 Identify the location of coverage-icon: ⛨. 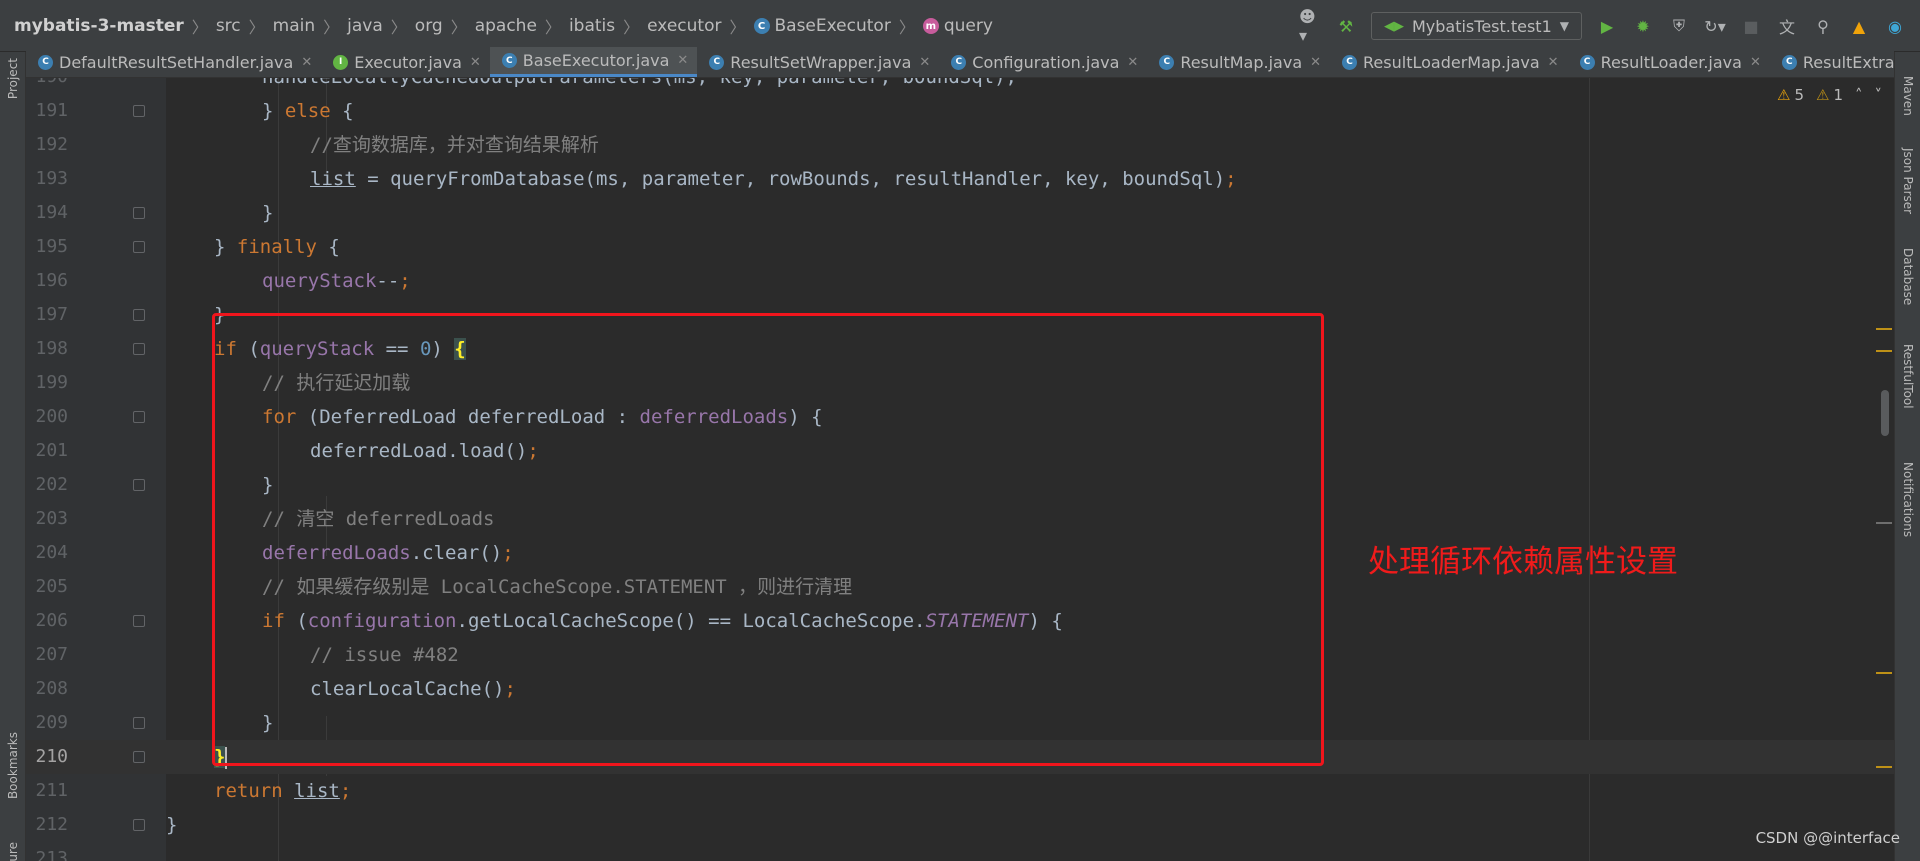
(1679, 26).